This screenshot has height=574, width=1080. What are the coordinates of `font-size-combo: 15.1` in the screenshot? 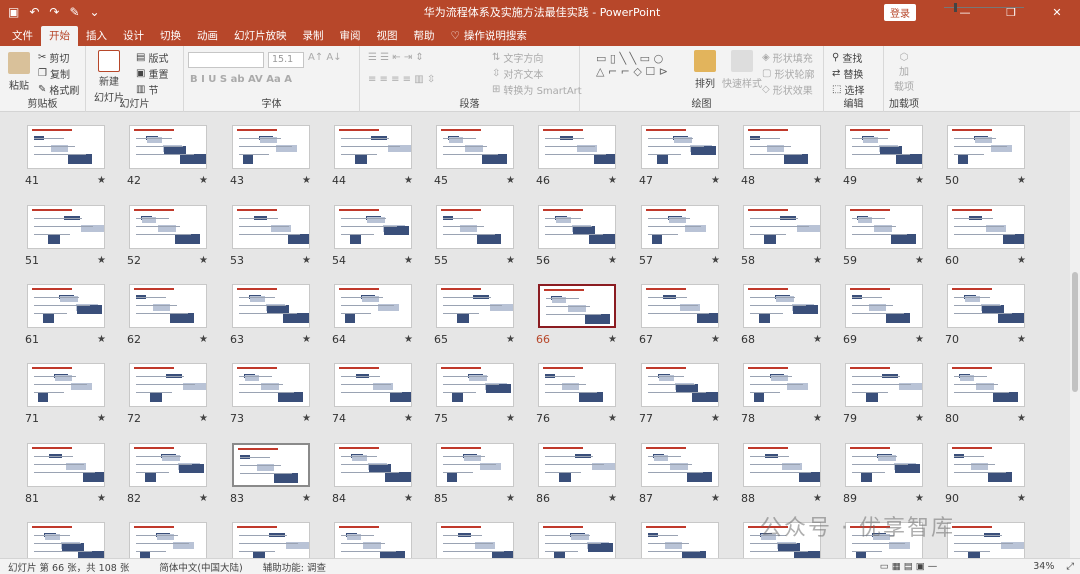 It's located at (286, 60).